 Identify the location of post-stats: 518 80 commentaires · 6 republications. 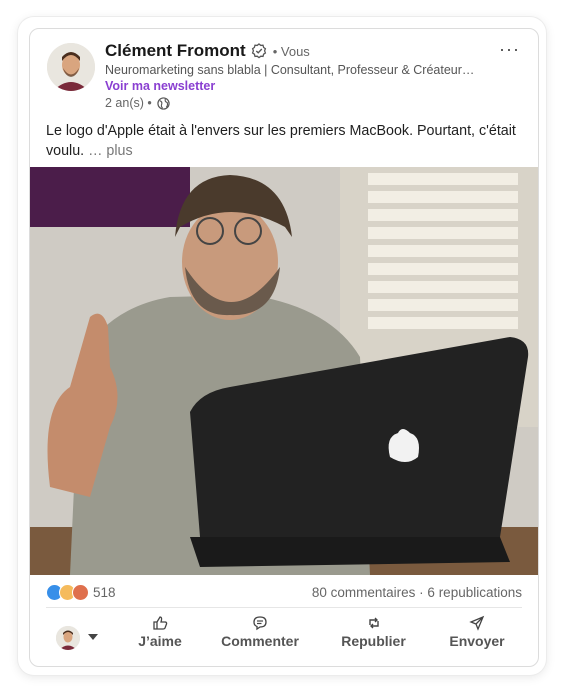
(284, 592).